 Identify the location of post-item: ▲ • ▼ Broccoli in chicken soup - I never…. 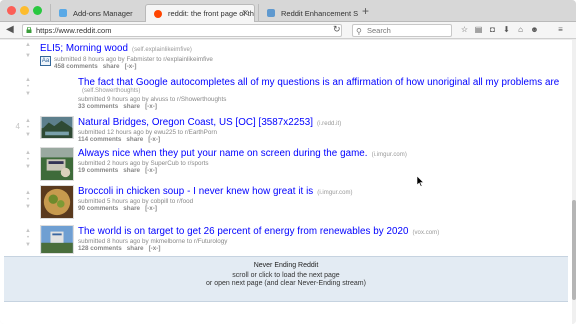
(286, 203).